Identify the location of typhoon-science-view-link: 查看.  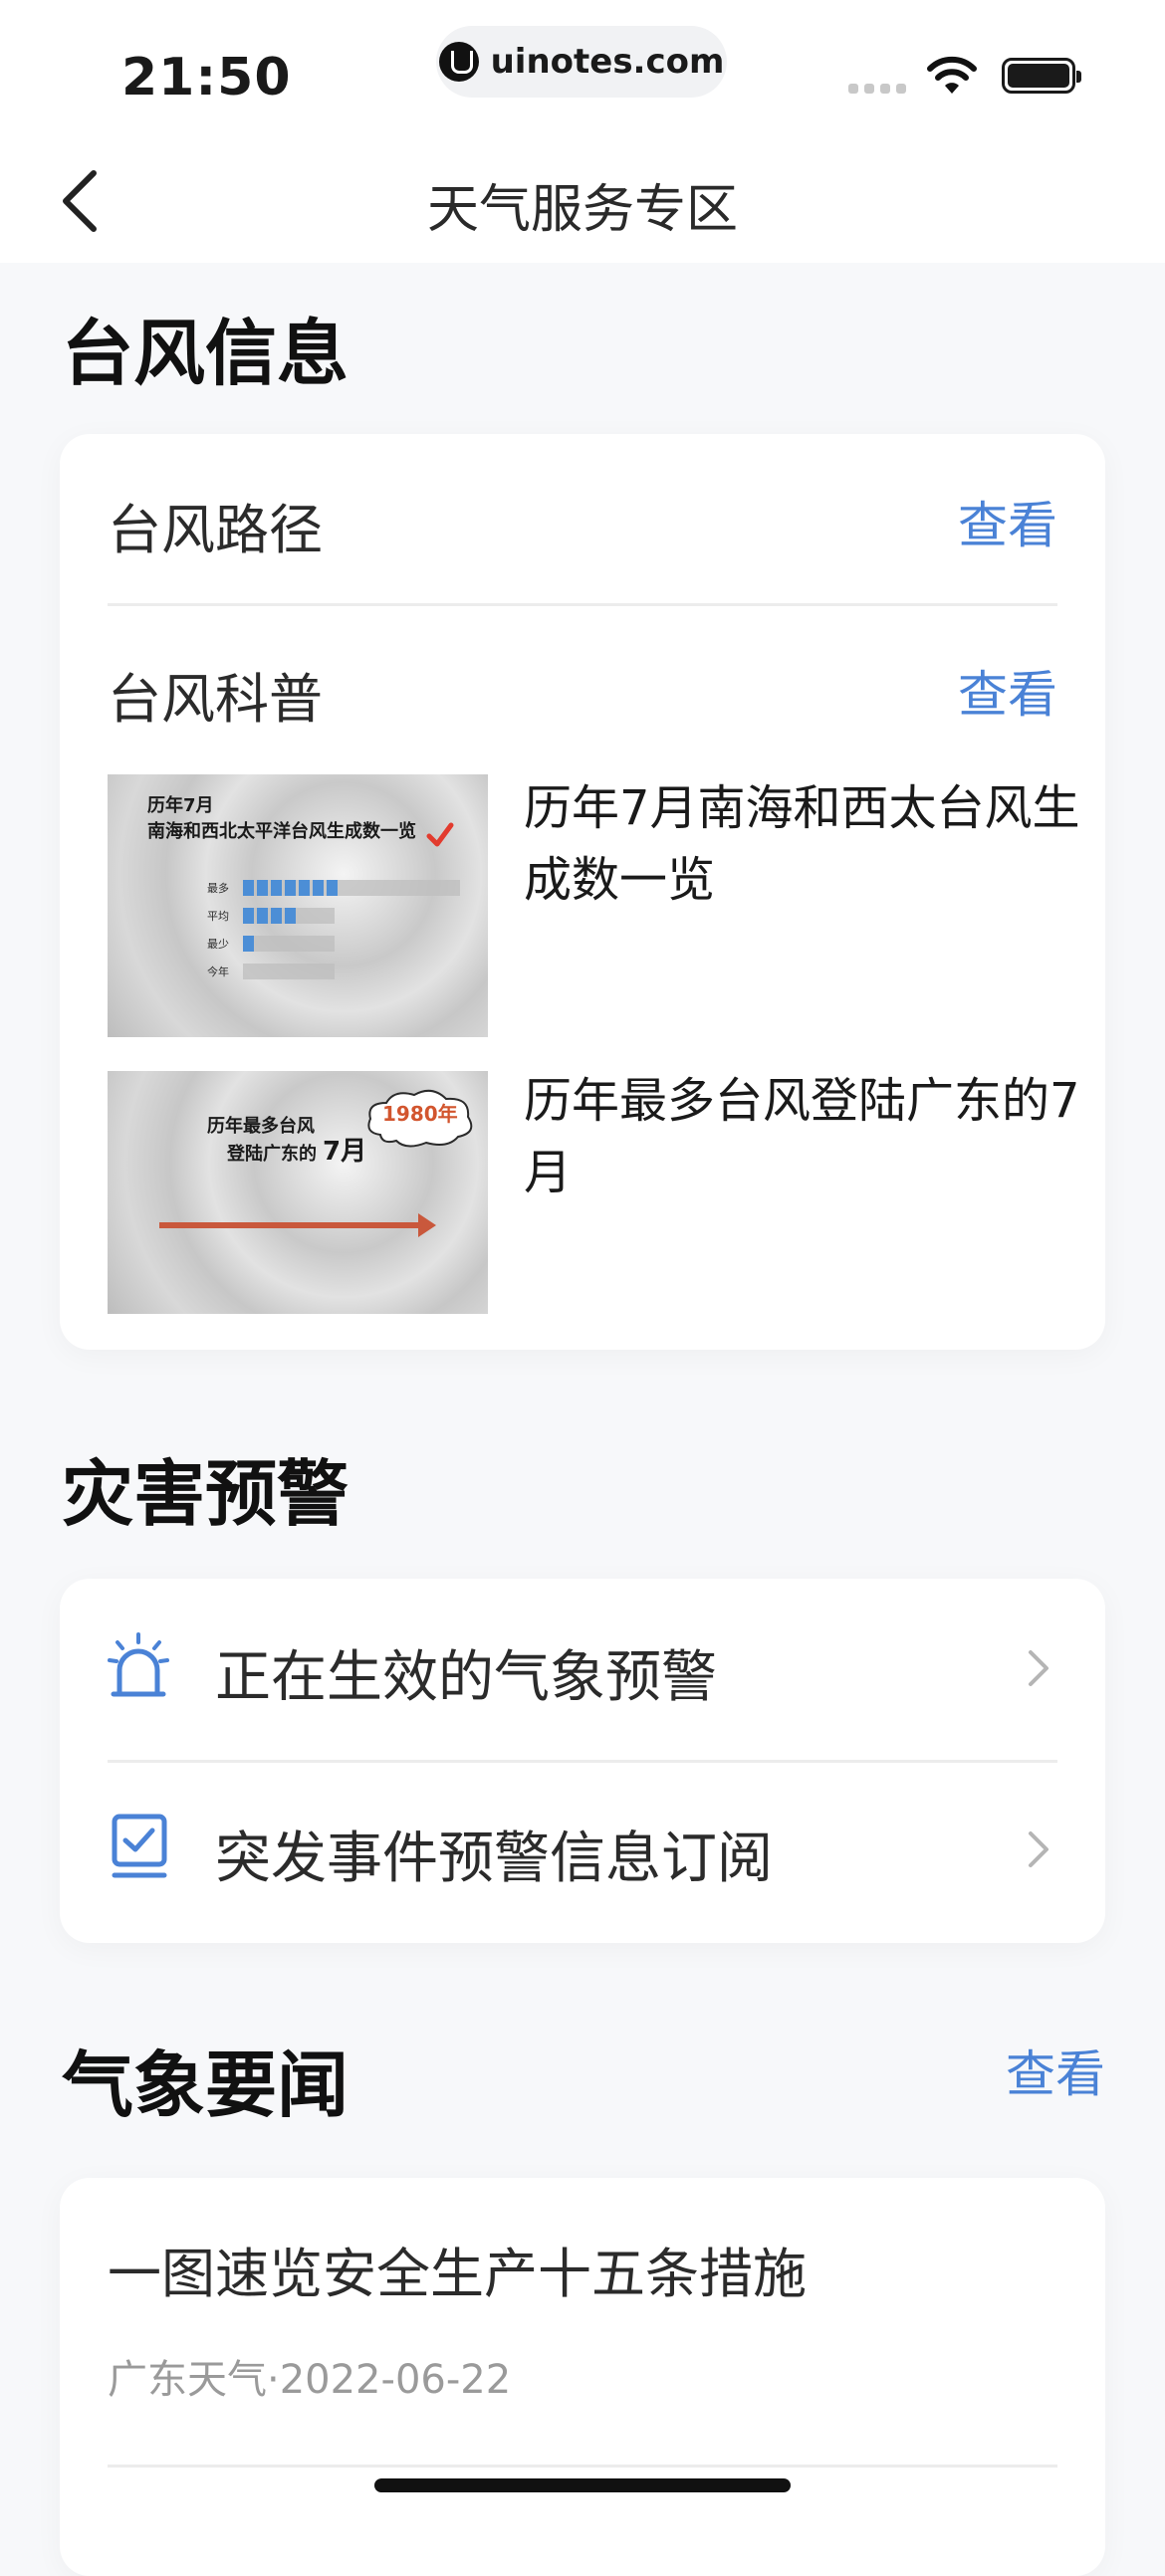
(1008, 691).